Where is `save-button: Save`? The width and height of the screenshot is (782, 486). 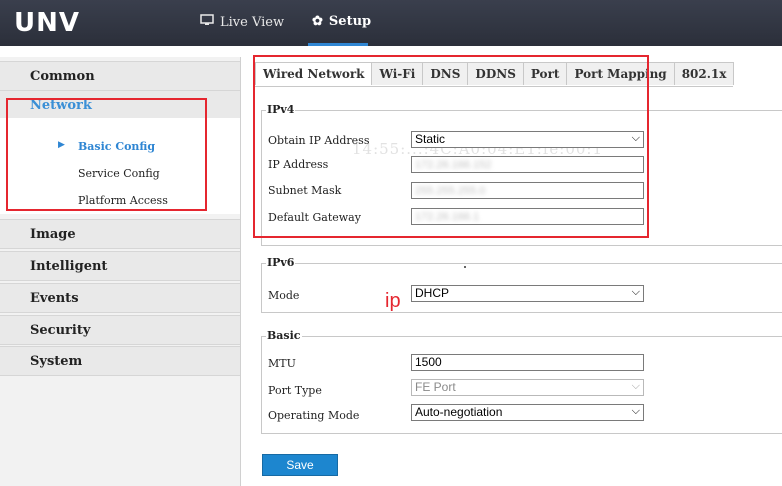
save-button: Save is located at coordinates (300, 465).